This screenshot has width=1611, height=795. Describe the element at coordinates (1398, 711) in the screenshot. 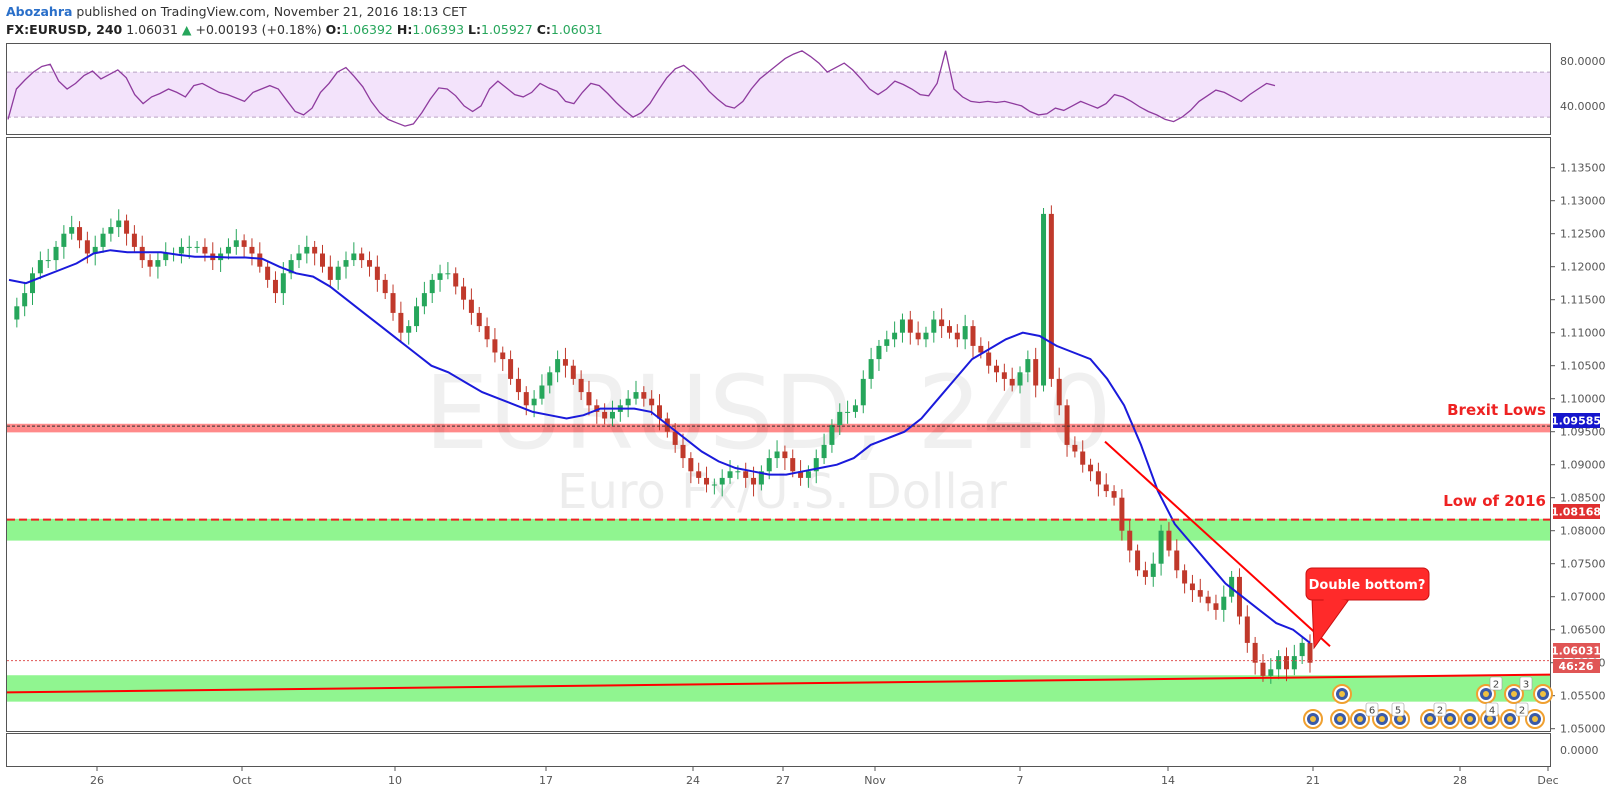

I see `event-count-label: 5` at that location.